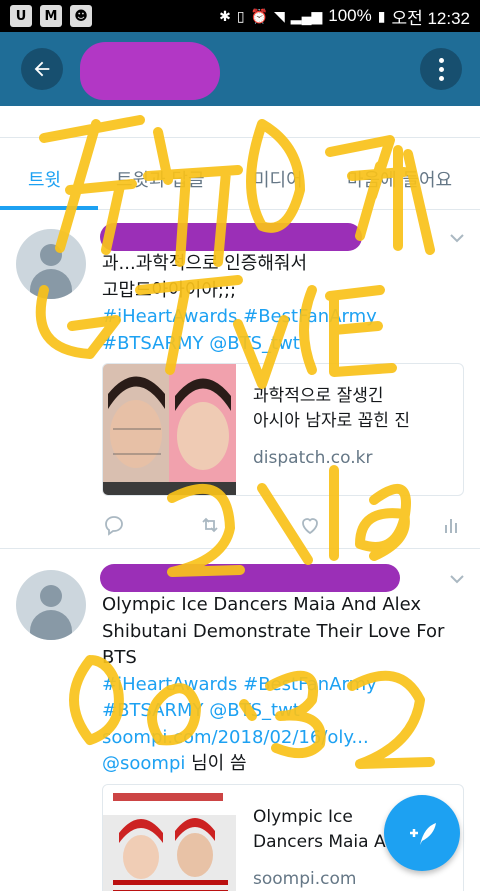  Describe the element at coordinates (452, 525) in the screenshot. I see `analytics-icon` at that location.